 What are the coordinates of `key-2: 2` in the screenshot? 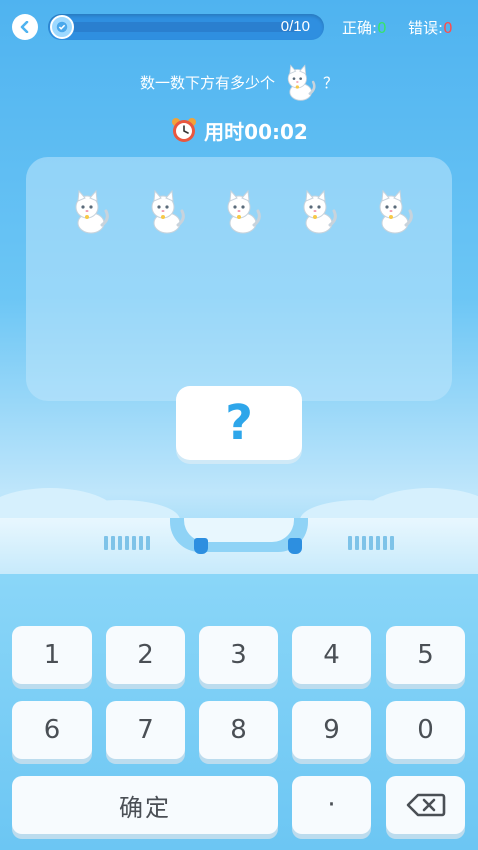 It's located at (145, 655).